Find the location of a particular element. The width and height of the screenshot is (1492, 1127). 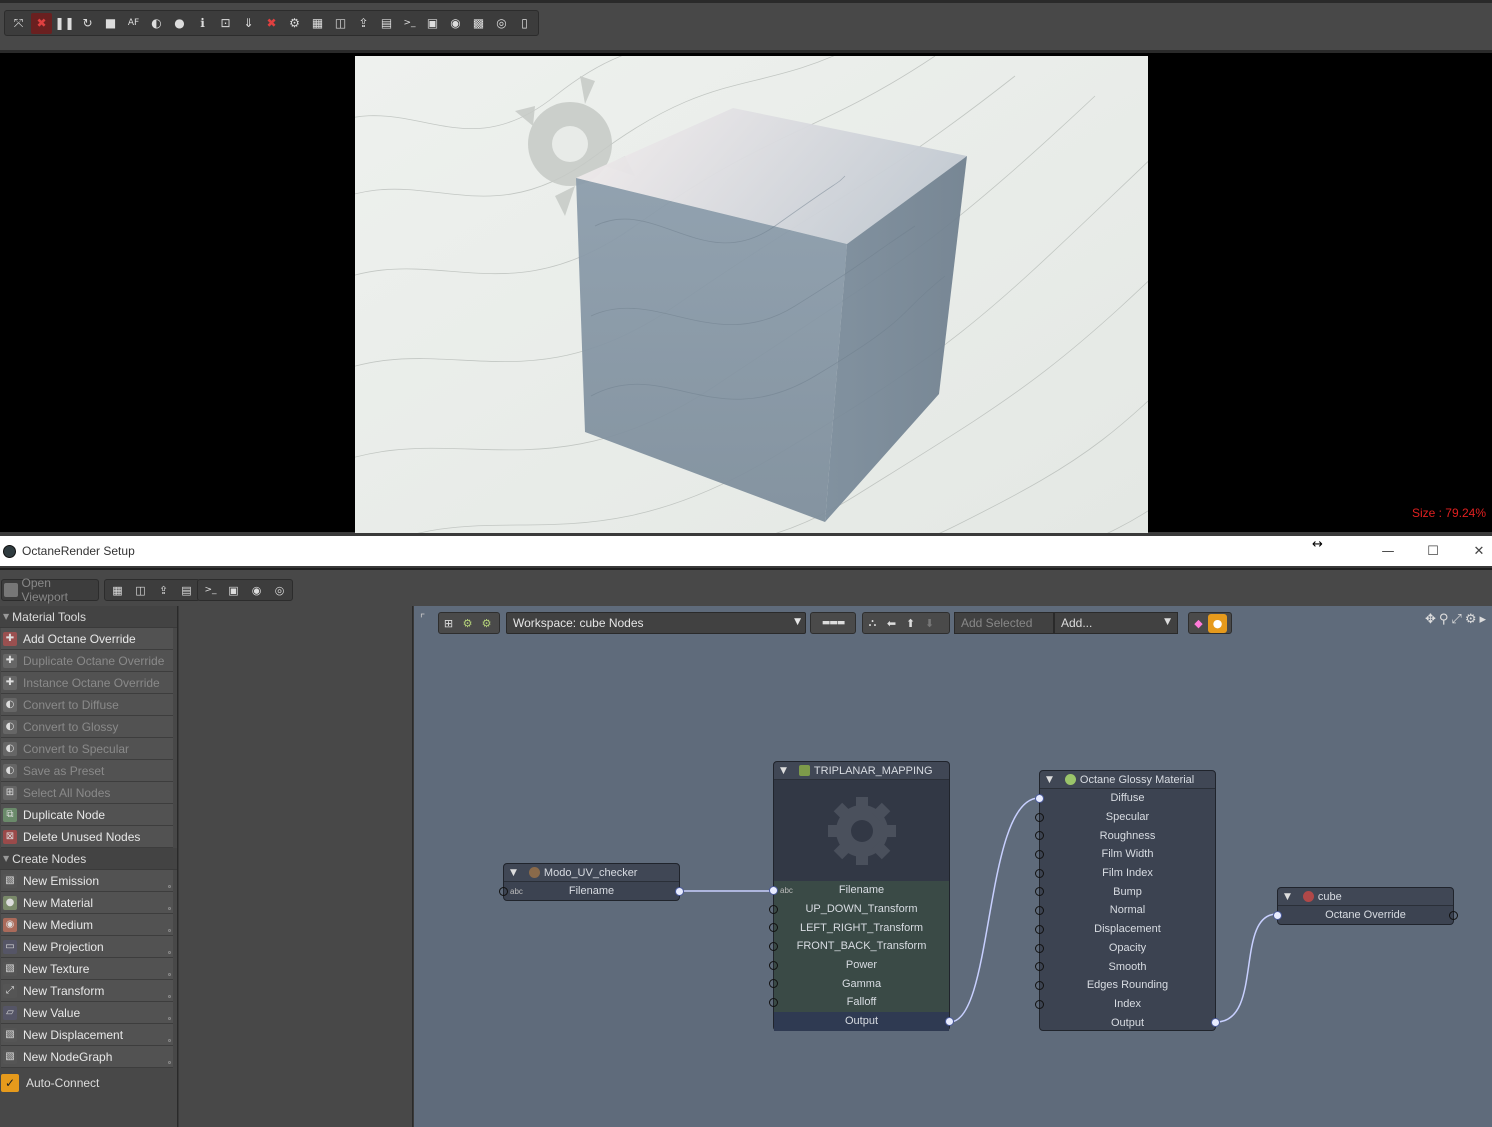

restart-icon: ↻ is located at coordinates (87, 23).